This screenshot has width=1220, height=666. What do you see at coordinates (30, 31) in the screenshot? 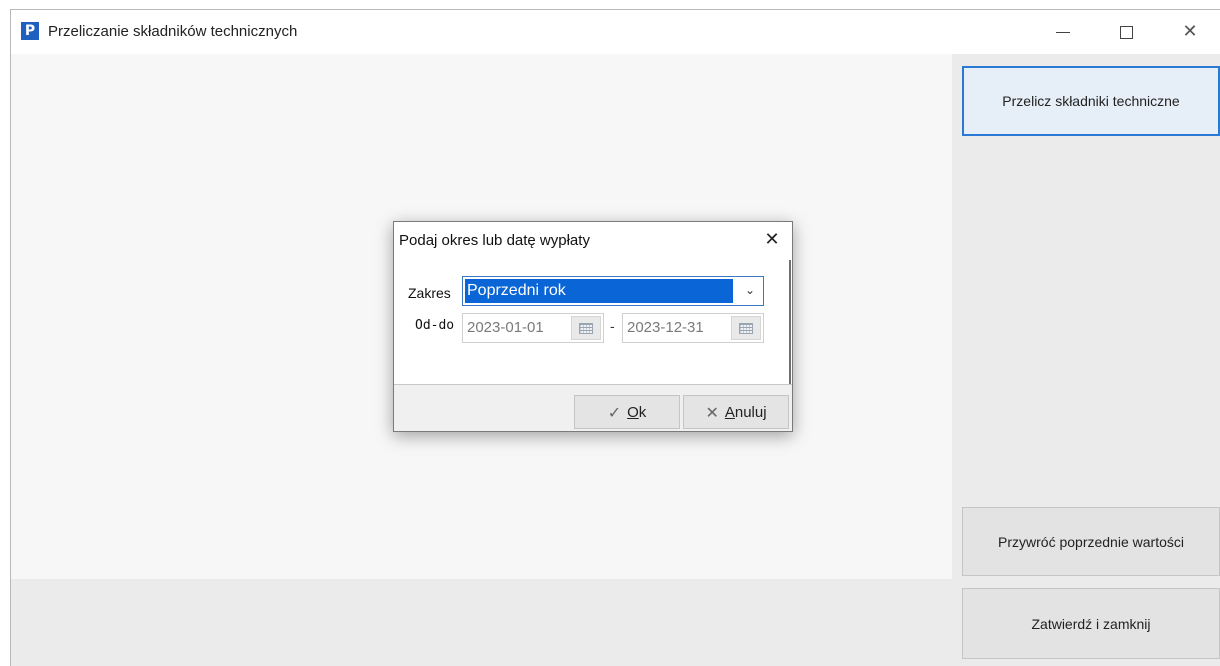
I see `app-logo-icon: P` at bounding box center [30, 31].